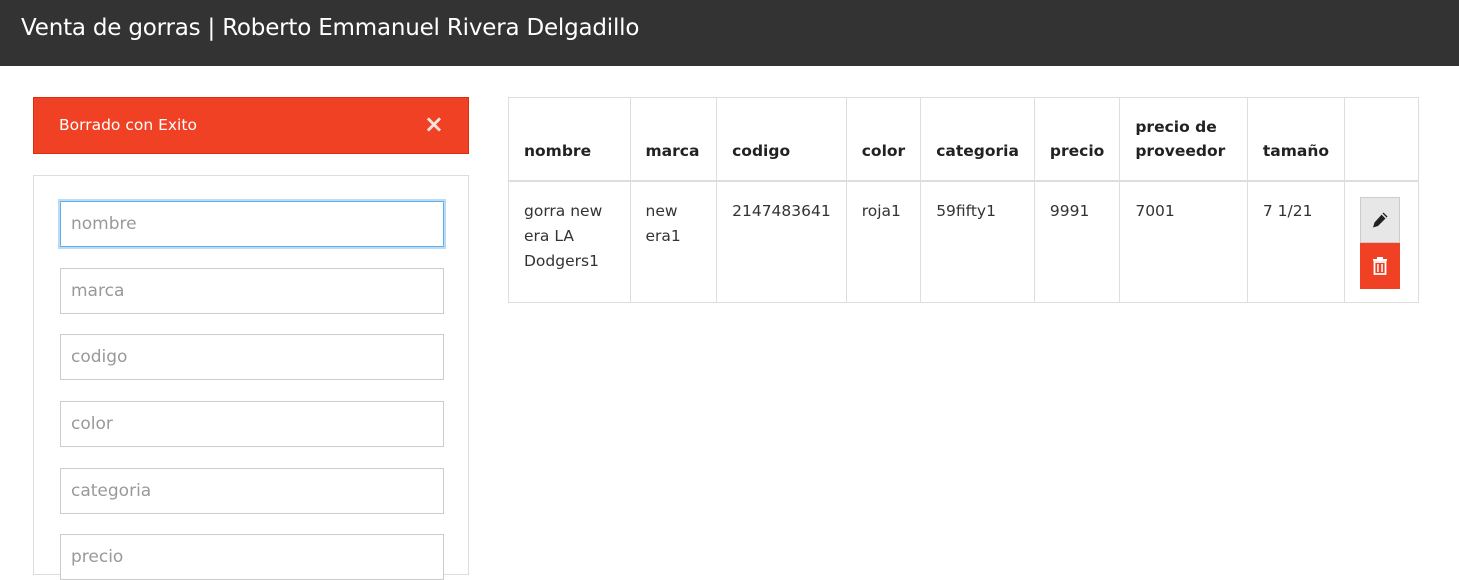  What do you see at coordinates (1296, 139) in the screenshot?
I see `header-tamano: tamaño` at bounding box center [1296, 139].